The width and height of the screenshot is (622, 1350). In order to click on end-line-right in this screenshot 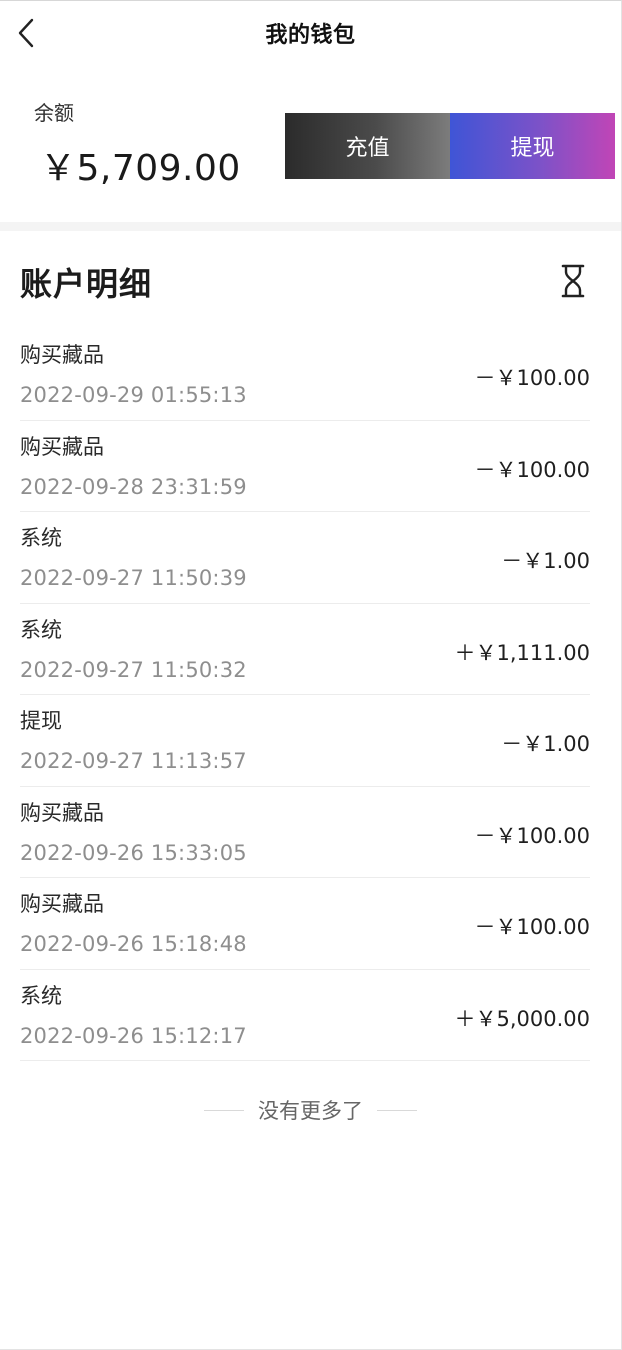, I will do `click(397, 1110)`.